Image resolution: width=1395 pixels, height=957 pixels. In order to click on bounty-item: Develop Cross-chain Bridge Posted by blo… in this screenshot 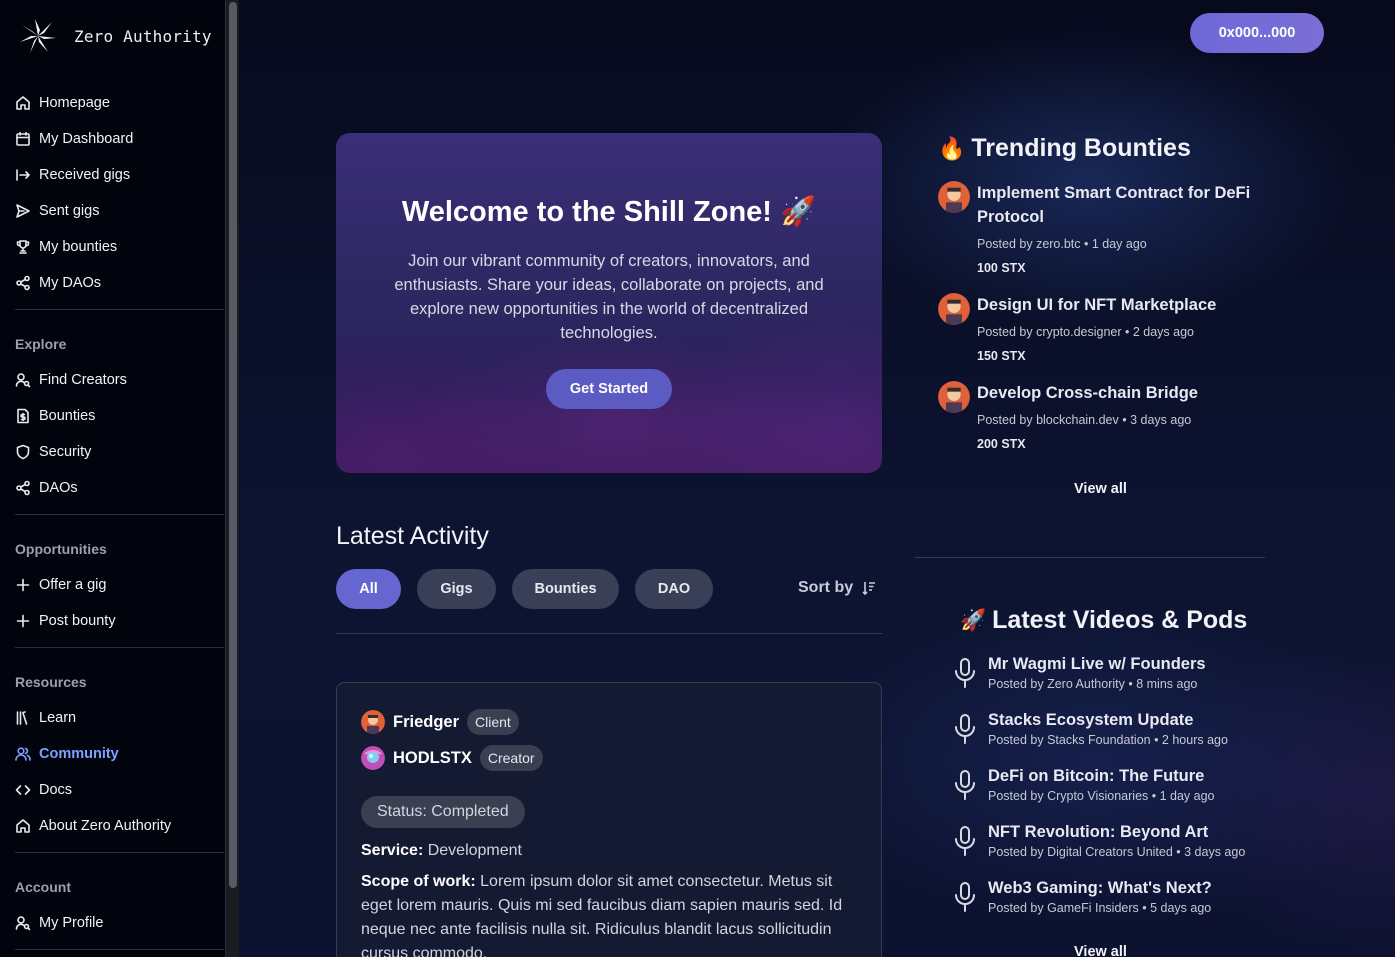, I will do `click(1103, 421)`.